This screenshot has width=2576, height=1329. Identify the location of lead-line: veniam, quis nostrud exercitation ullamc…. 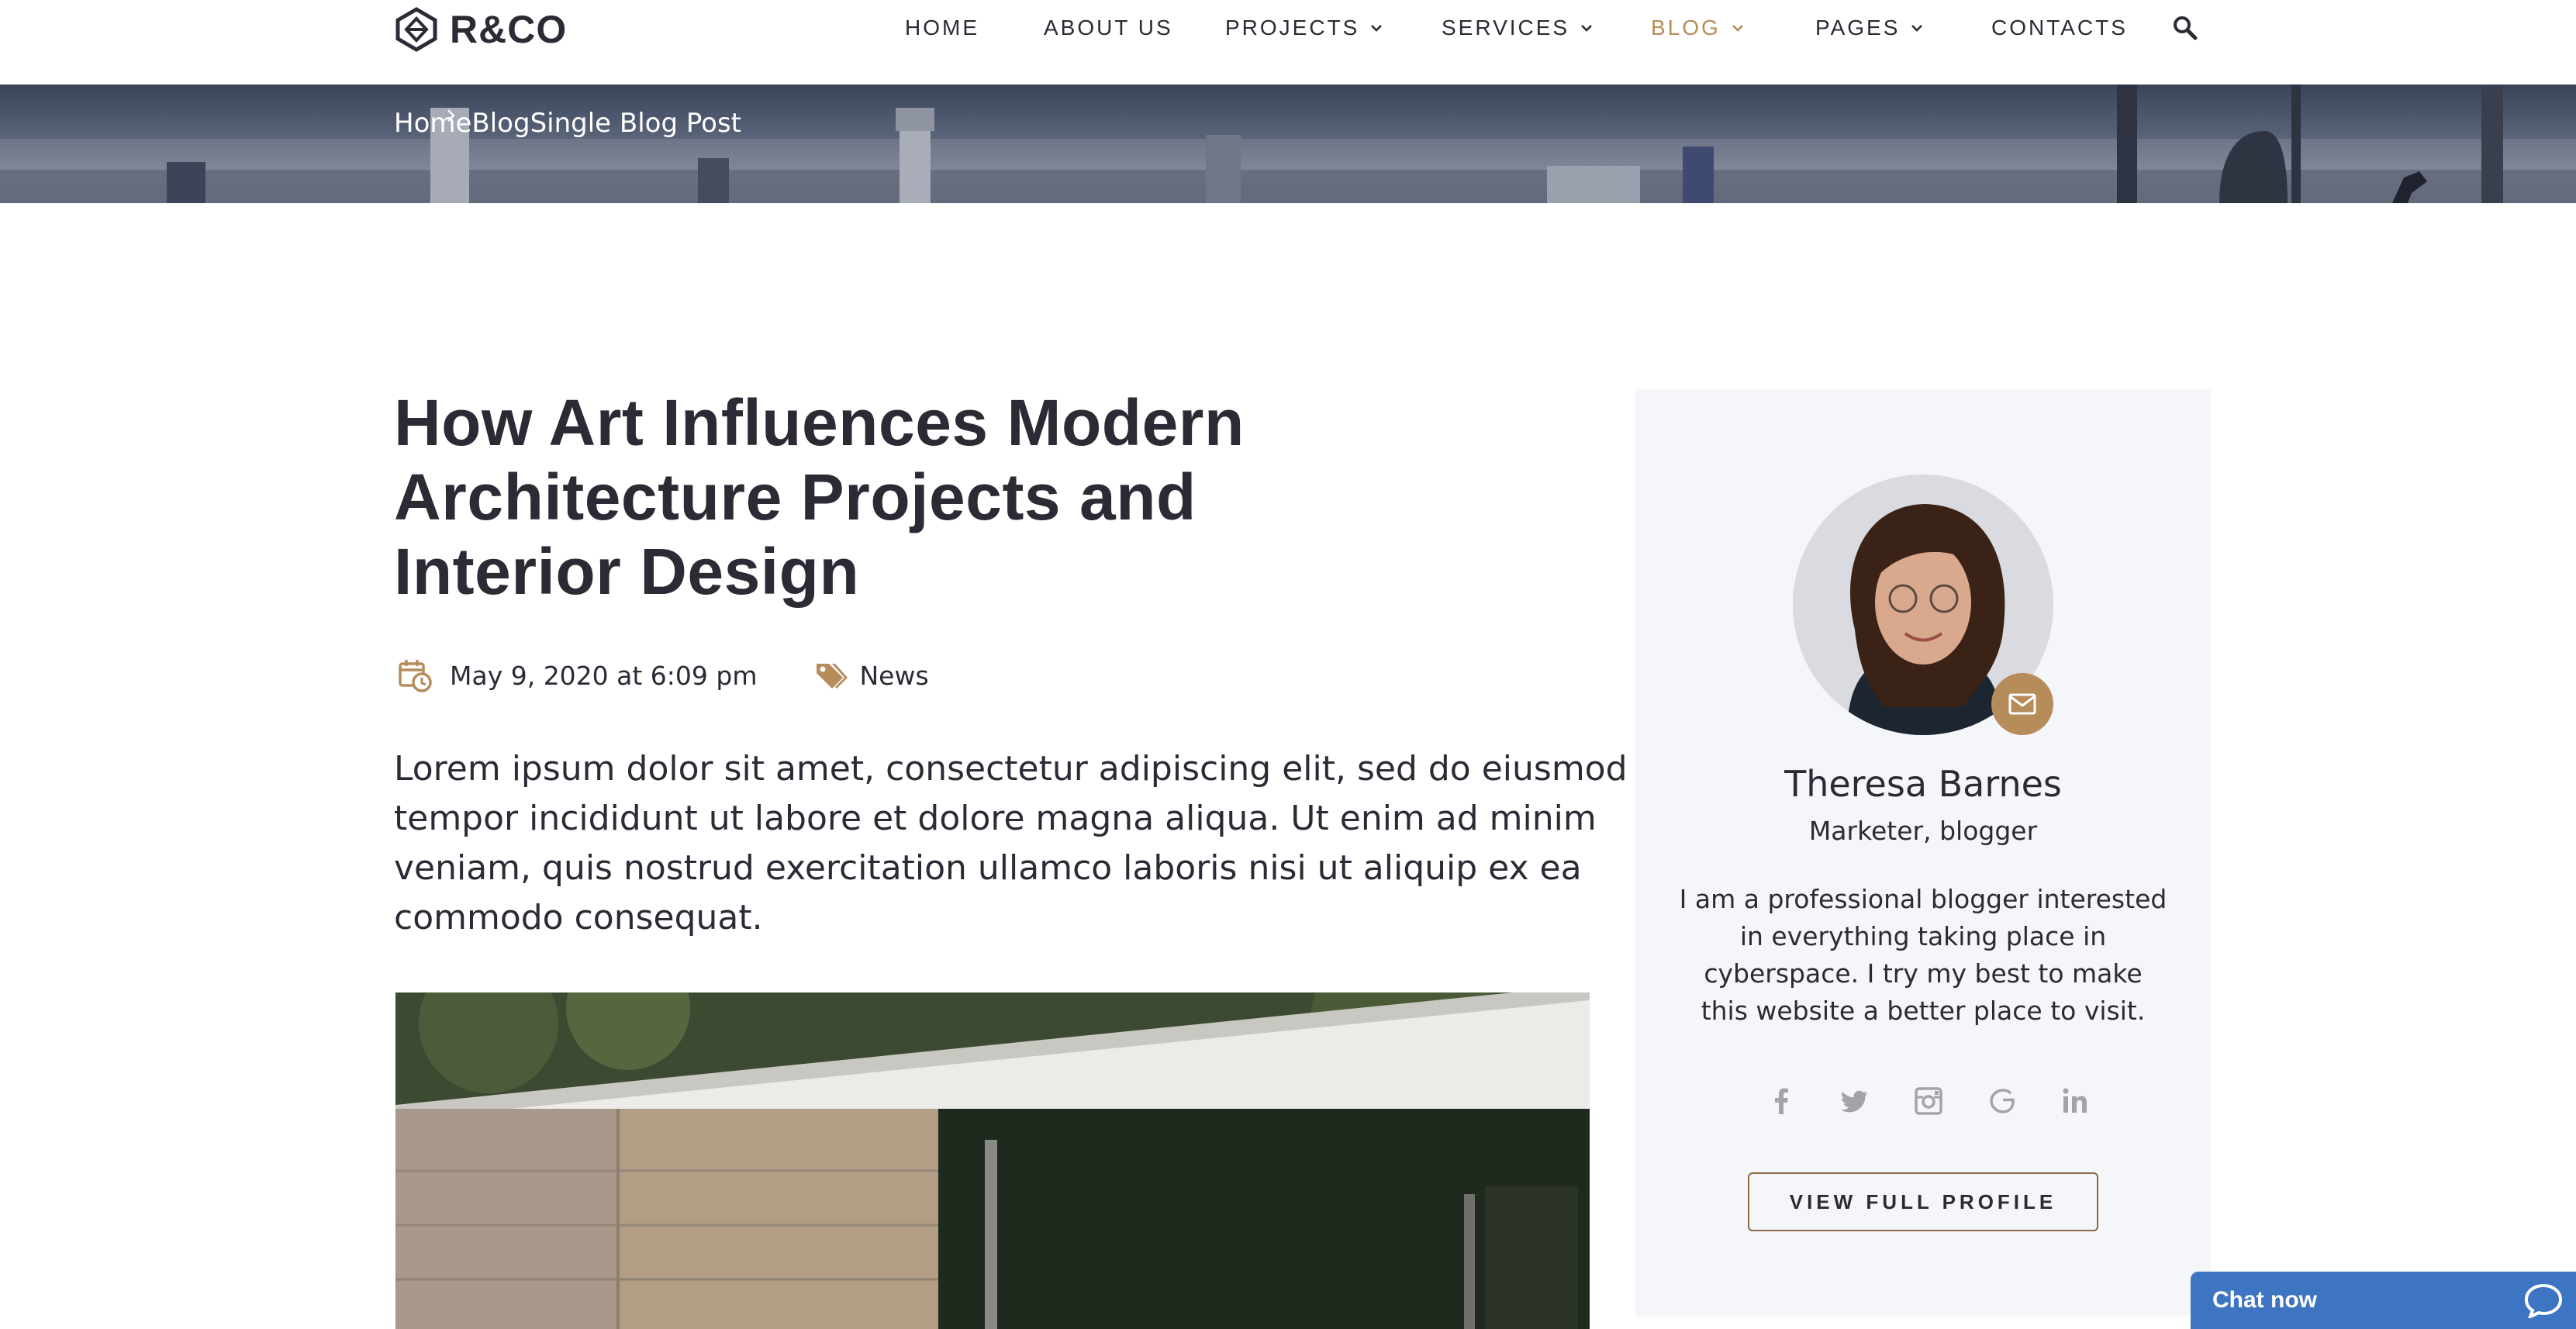
(988, 868).